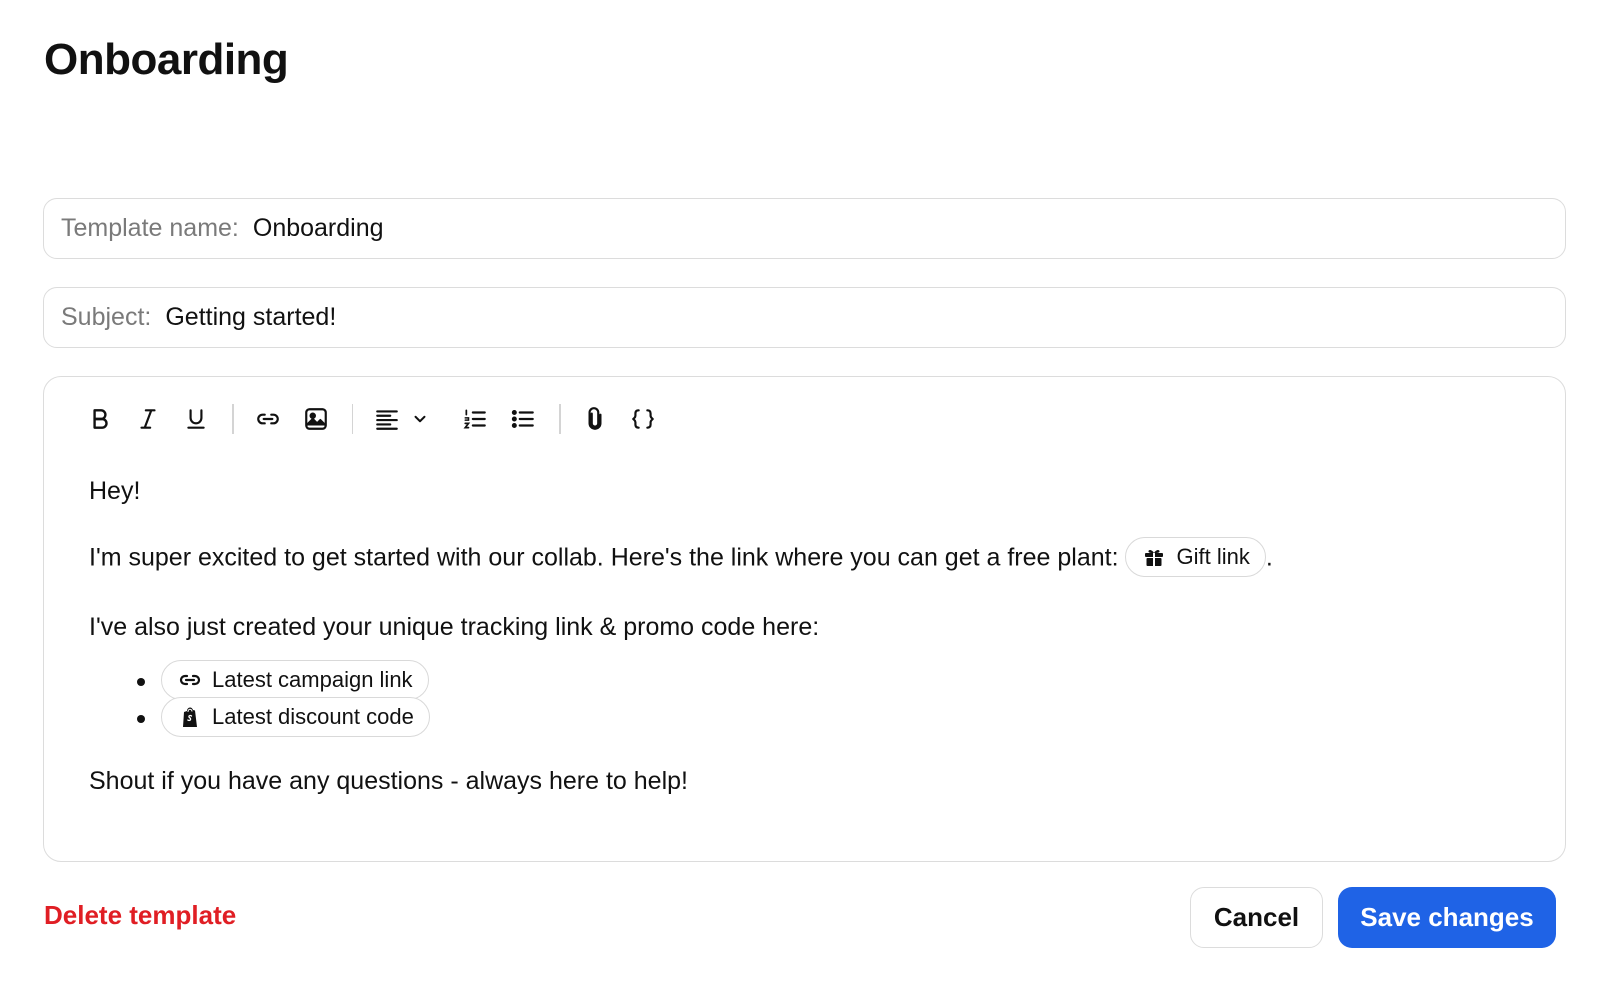 The image size is (1600, 982). What do you see at coordinates (150, 228) in the screenshot?
I see `template-name-label: Template name:` at bounding box center [150, 228].